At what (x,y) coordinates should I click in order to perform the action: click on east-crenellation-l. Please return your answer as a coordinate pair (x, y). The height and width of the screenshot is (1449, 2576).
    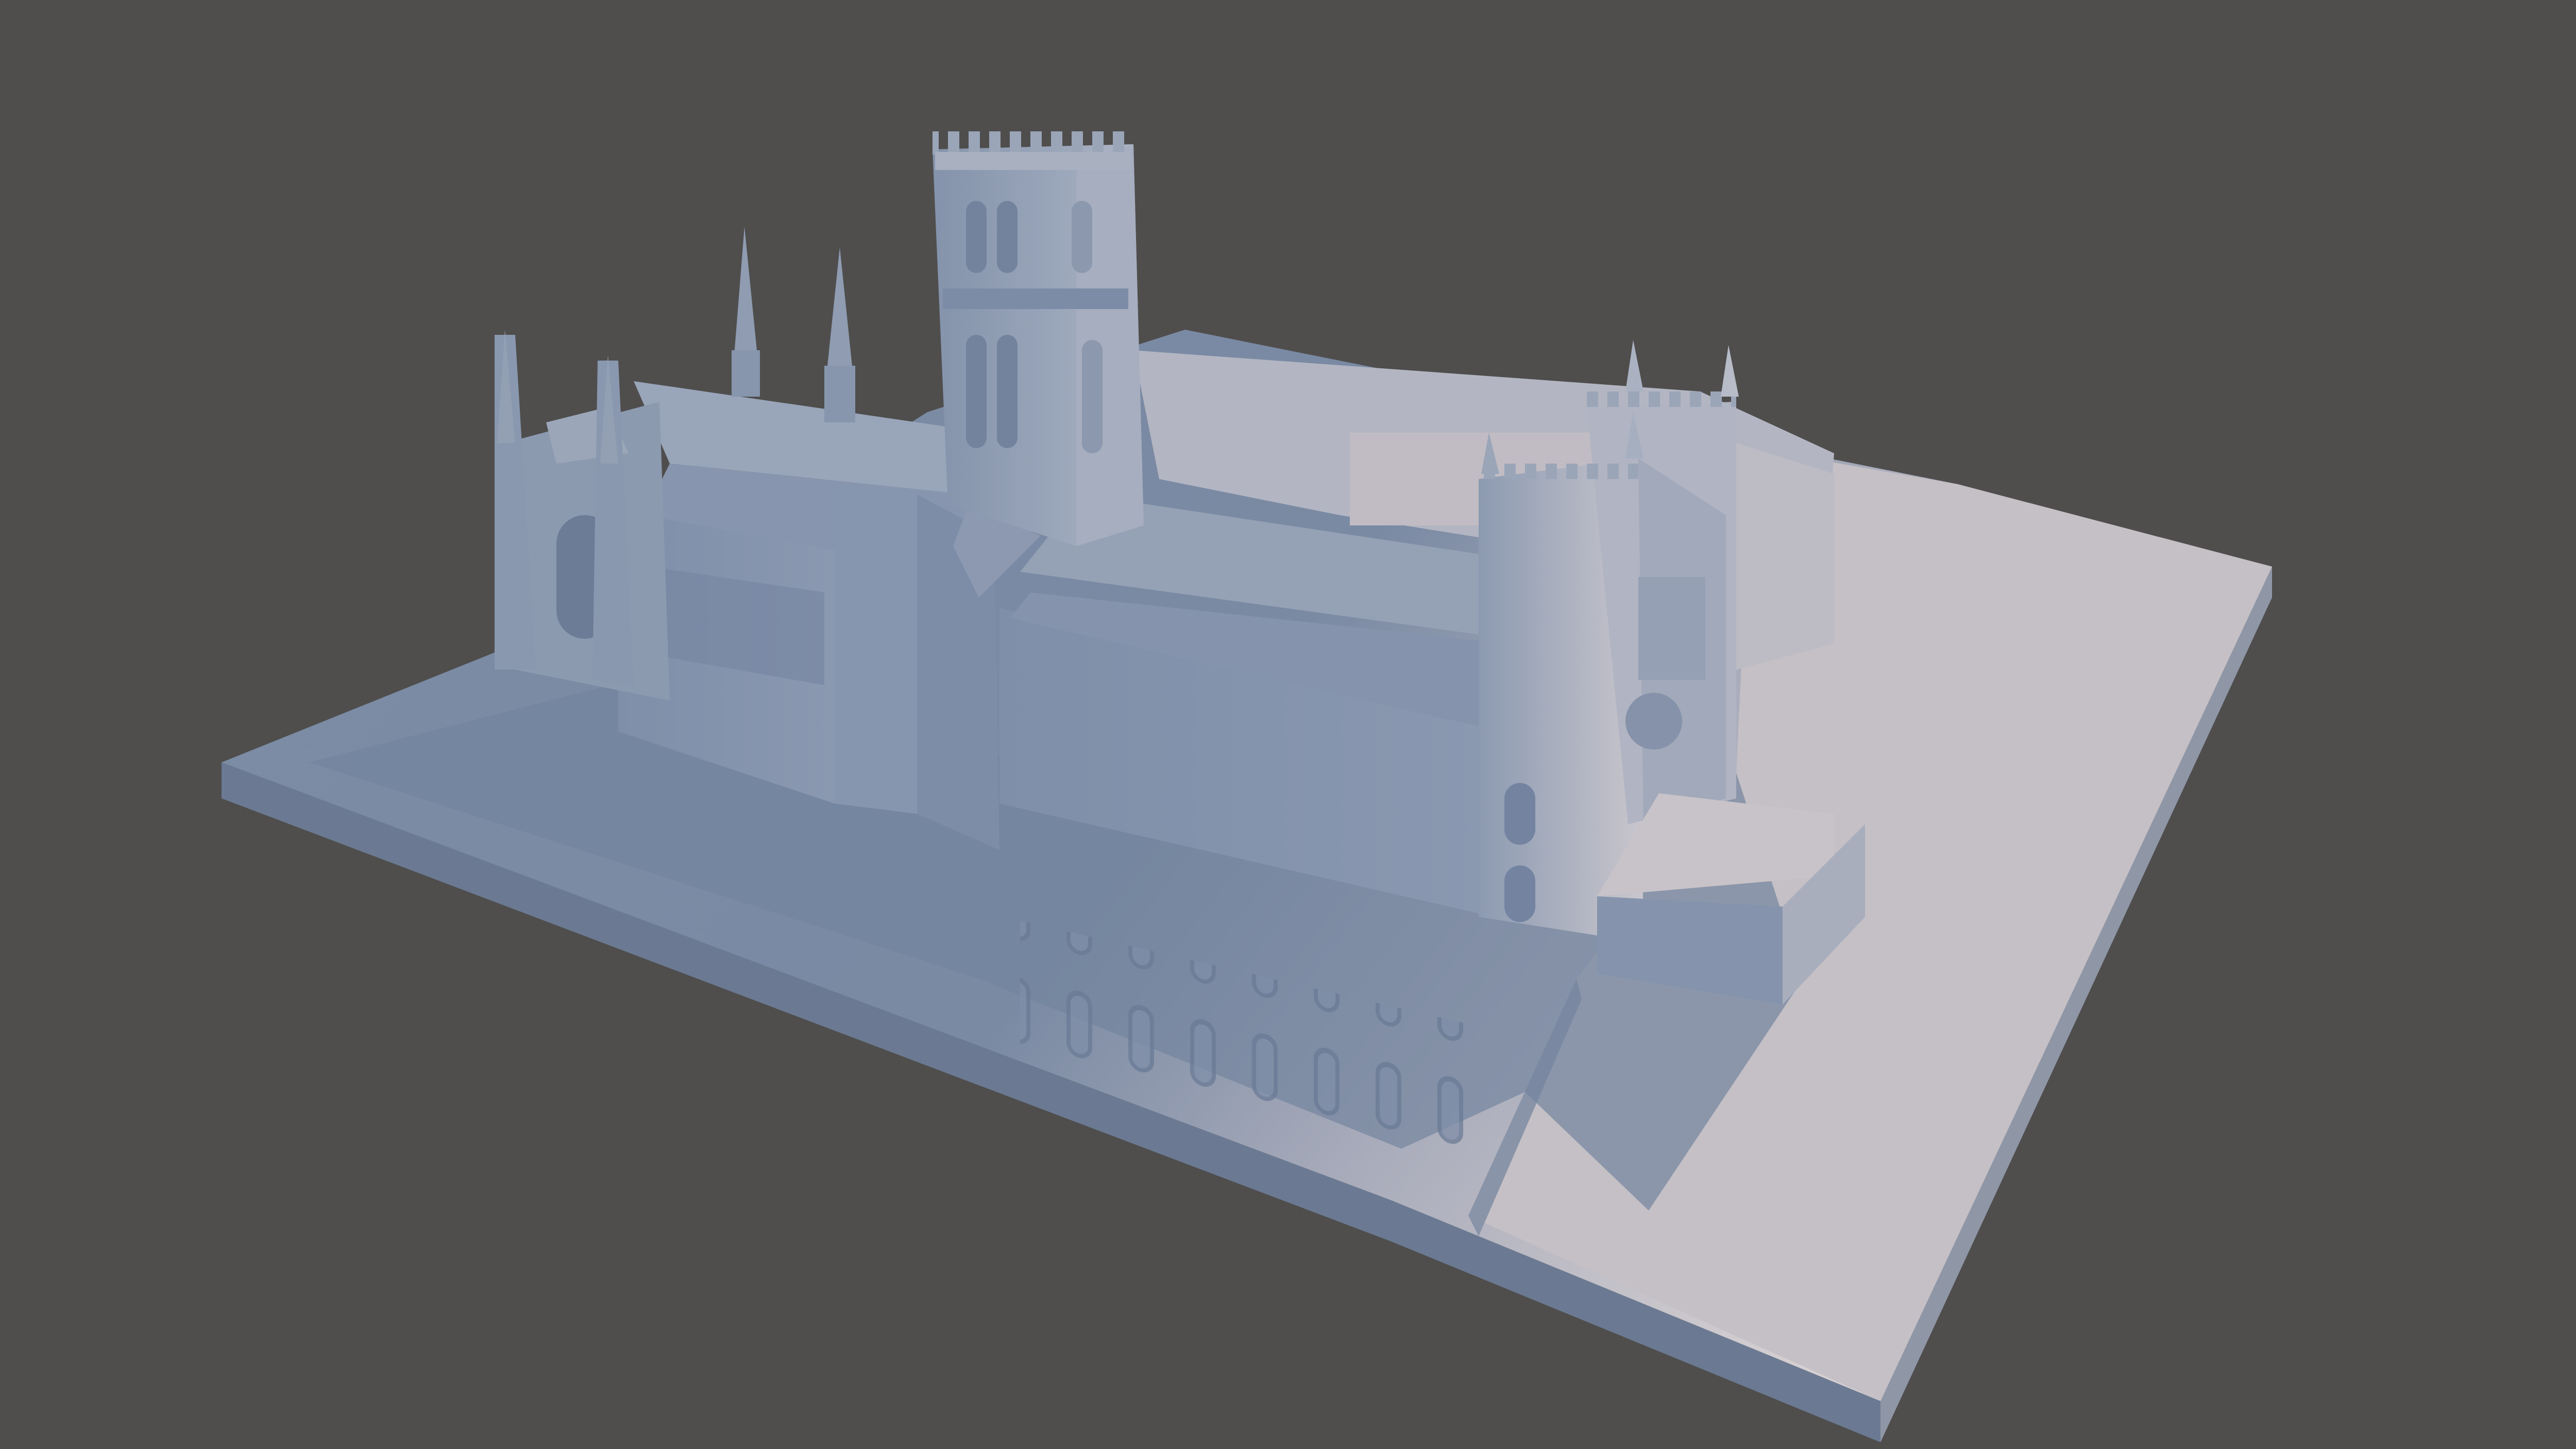
    Looking at the image, I should click on (1561, 472).